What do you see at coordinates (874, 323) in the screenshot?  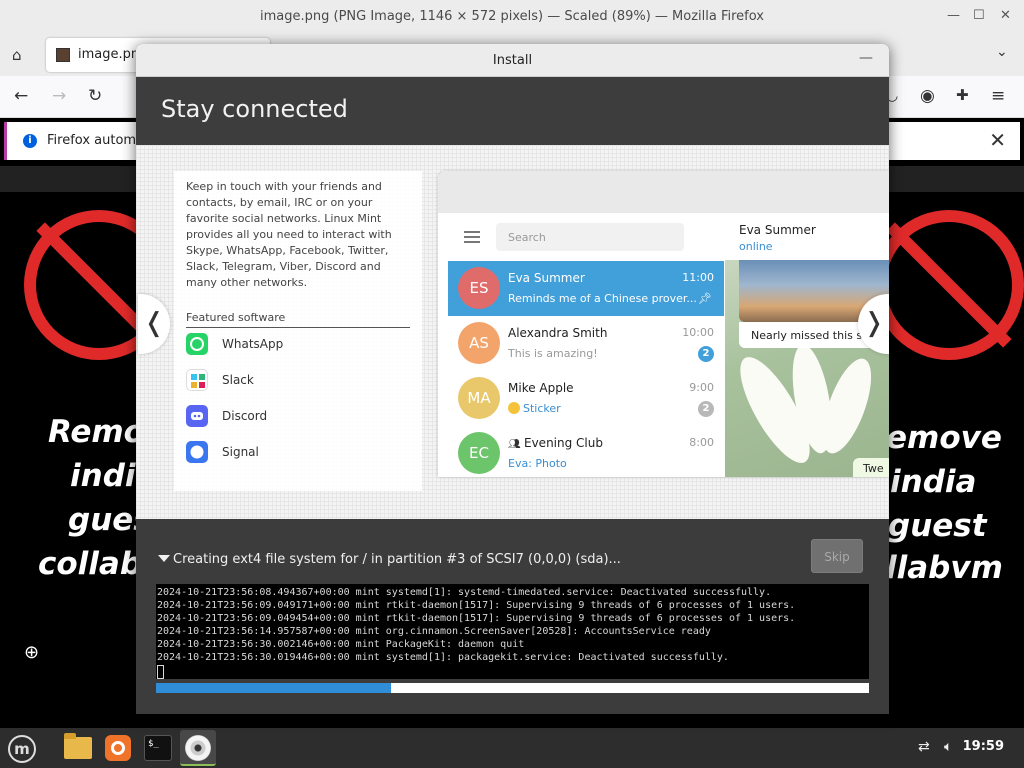 I see `chevron-right-icon: ❭` at bounding box center [874, 323].